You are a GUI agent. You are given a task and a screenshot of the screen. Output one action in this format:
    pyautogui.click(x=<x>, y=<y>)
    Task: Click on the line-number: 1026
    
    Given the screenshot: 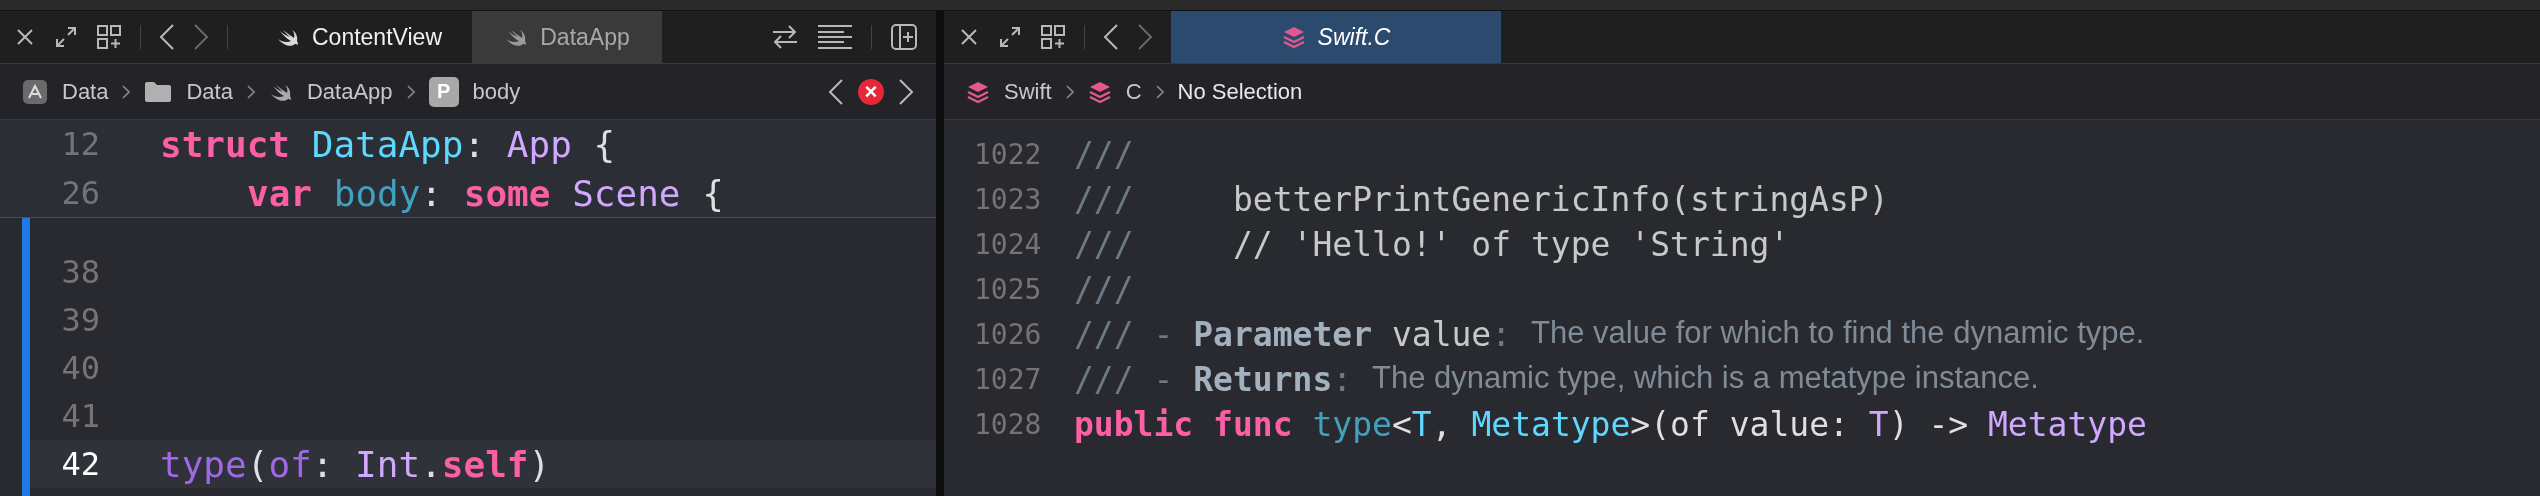 What is the action you would take?
    pyautogui.click(x=1008, y=334)
    